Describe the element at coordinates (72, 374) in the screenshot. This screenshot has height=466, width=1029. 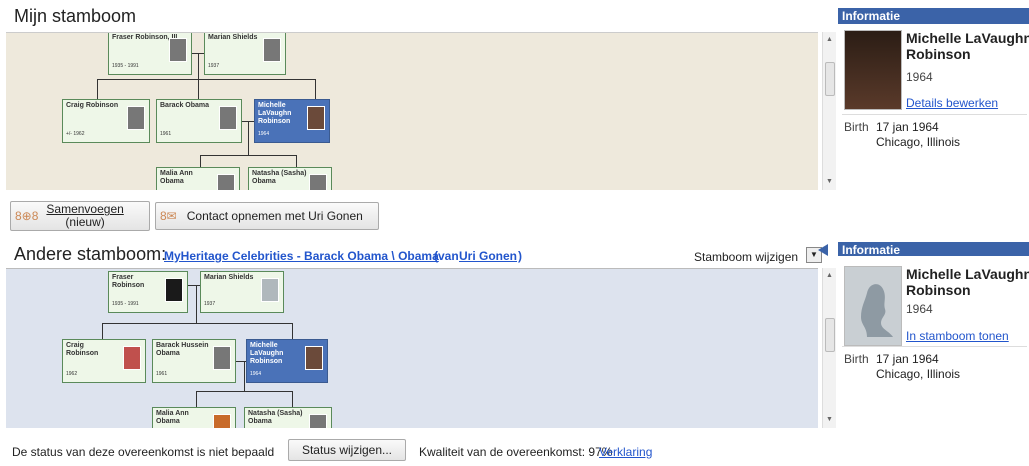
I see `person-dates: 1962` at that location.